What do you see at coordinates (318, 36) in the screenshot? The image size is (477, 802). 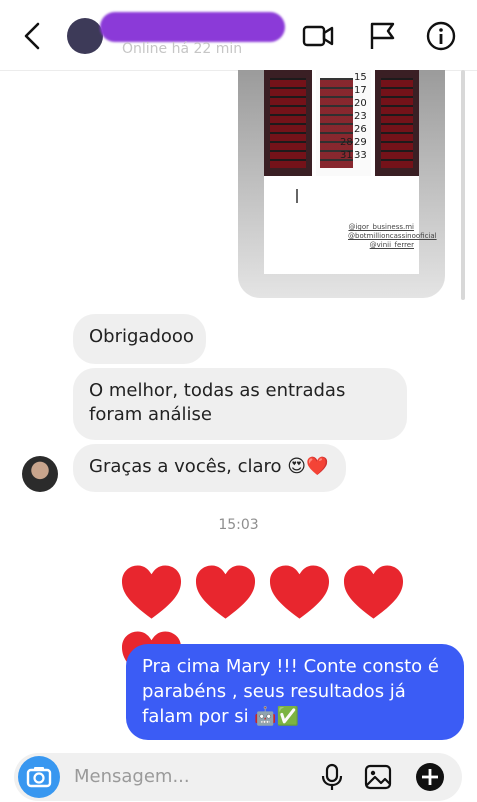 I see `video-call-icon` at bounding box center [318, 36].